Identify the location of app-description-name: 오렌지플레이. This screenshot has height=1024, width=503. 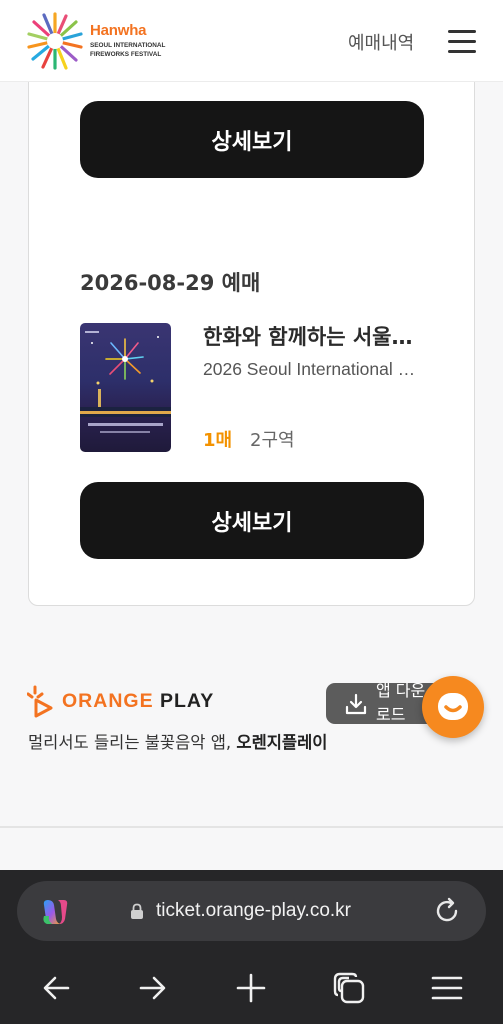
(282, 742).